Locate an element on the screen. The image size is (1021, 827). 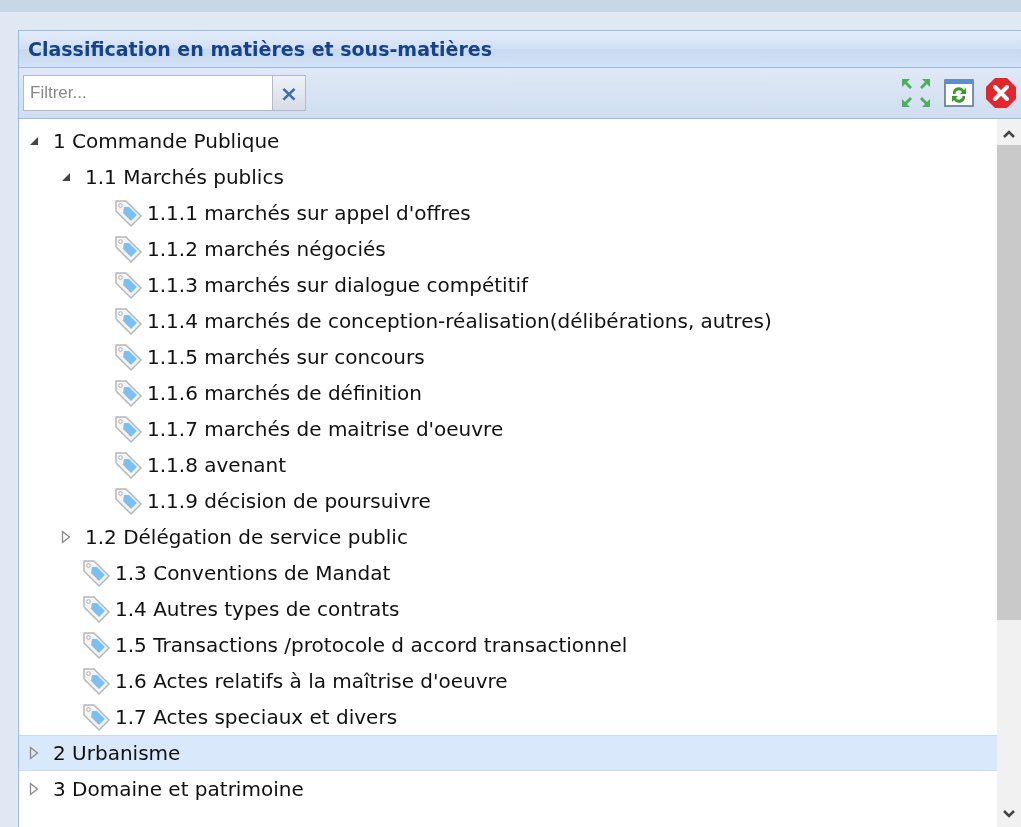
scroll-down-icon is located at coordinates (1009, 814).